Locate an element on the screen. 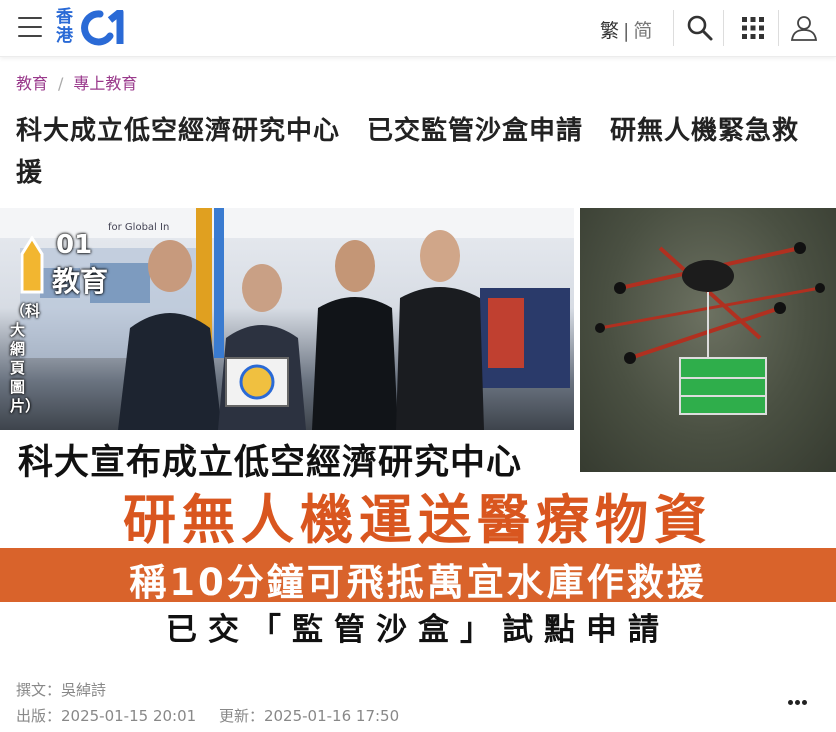 This screenshot has width=836, height=732. badge-number: 01 is located at coordinates (74, 245).